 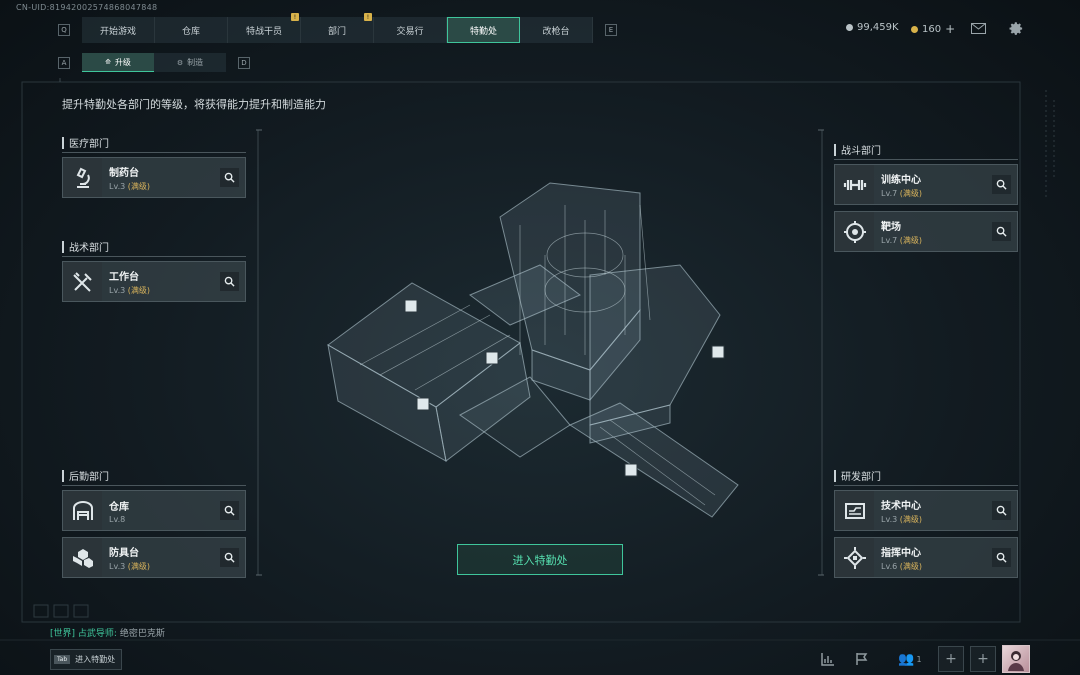 I want to click on enter-special-ops-button: 进入特勤处, so click(x=540, y=559).